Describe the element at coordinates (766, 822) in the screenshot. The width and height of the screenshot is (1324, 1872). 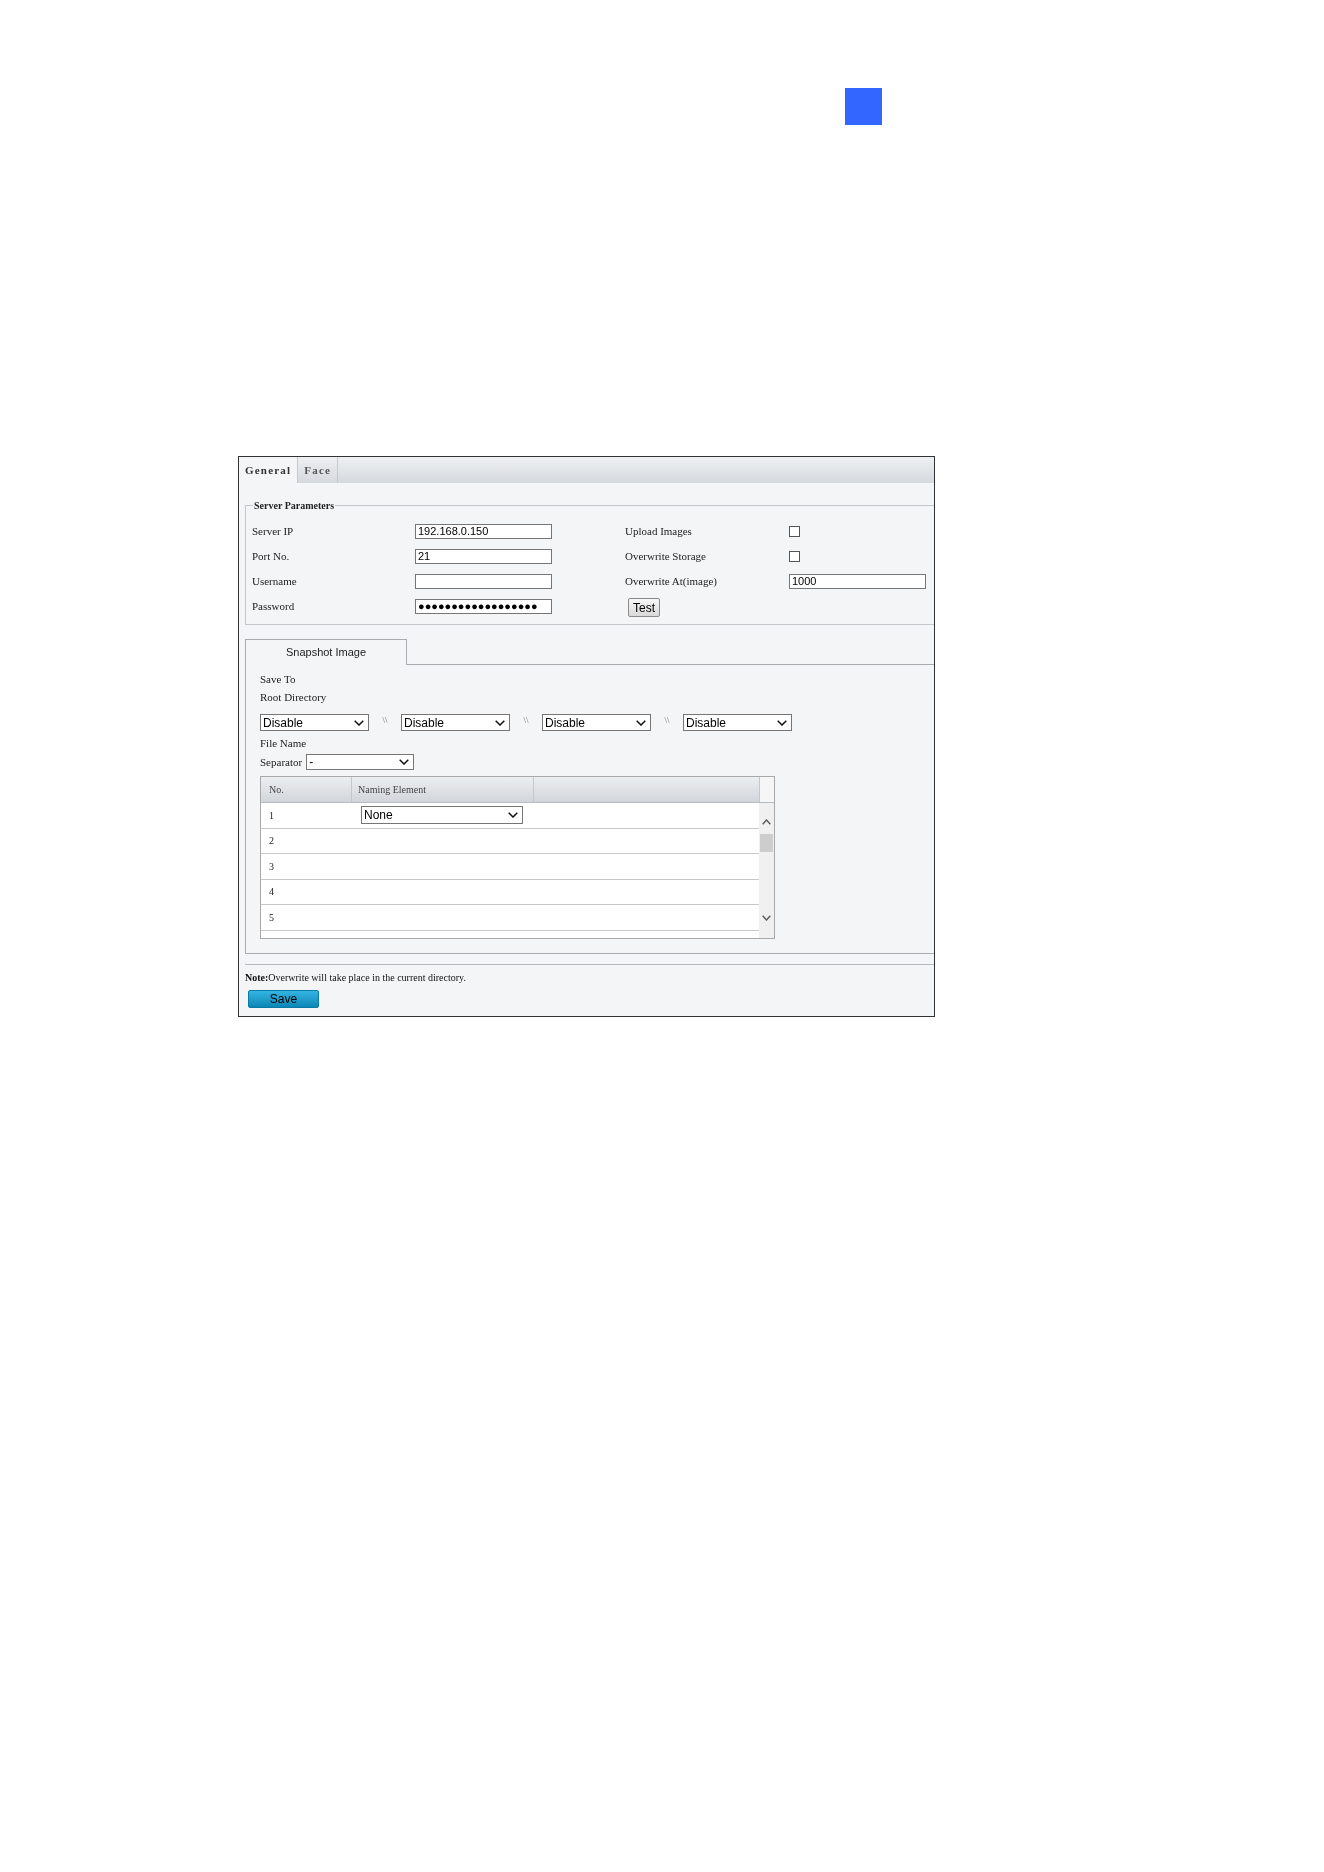
I see `scroll-up-icon` at that location.